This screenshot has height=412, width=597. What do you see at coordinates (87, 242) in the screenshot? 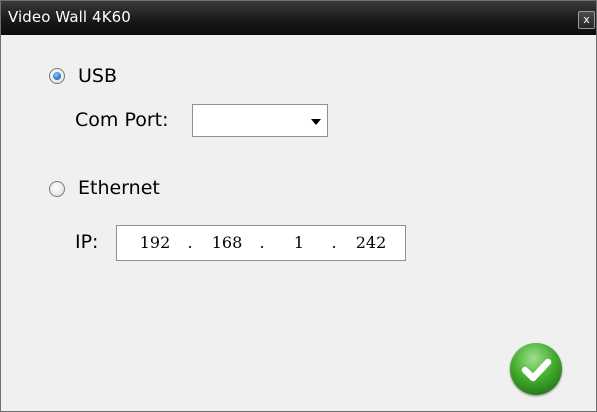
I see `ip-label: IP:` at bounding box center [87, 242].